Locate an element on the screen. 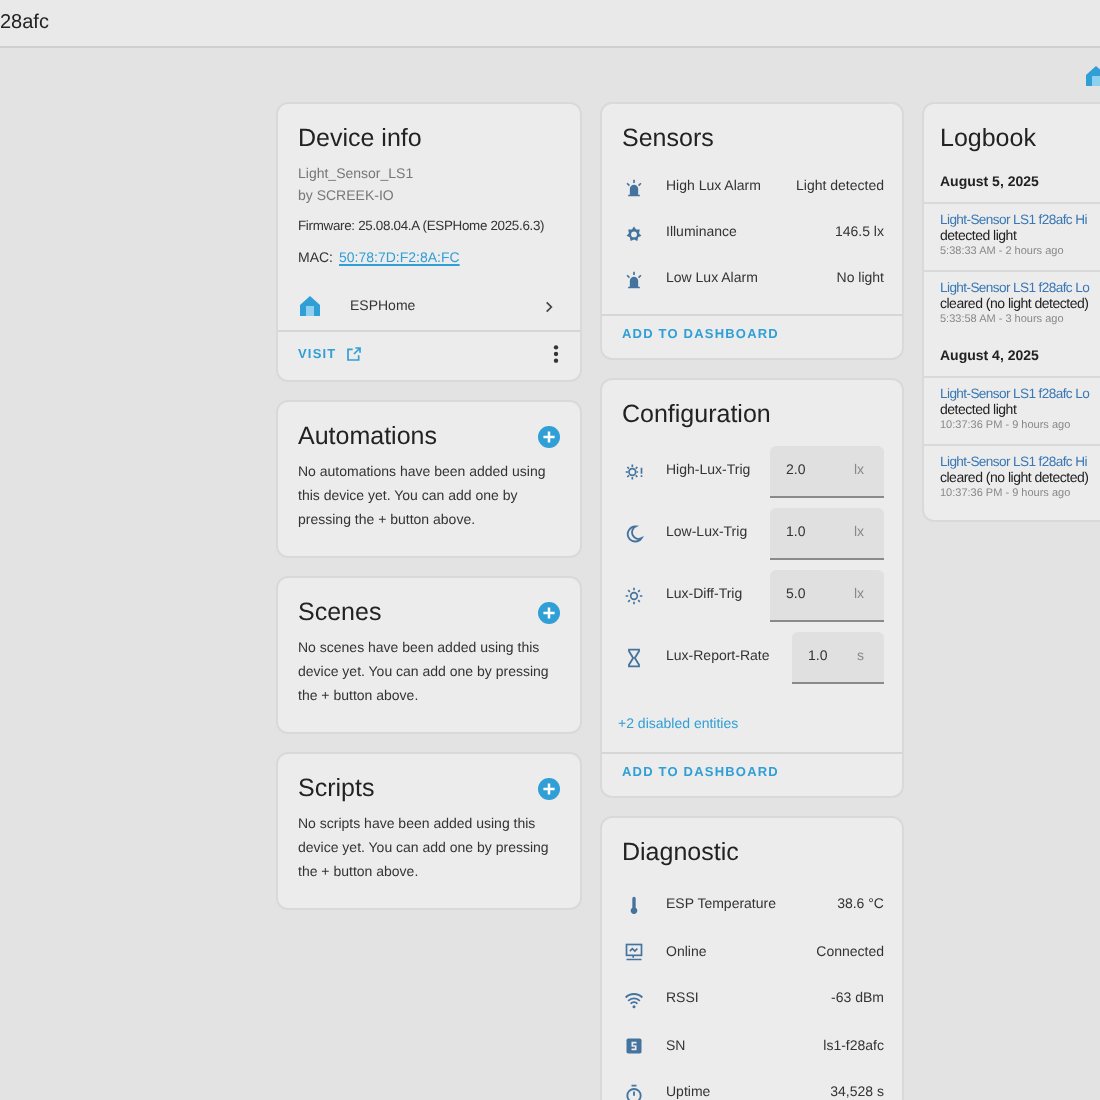  more-options-icon is located at coordinates (556, 354).